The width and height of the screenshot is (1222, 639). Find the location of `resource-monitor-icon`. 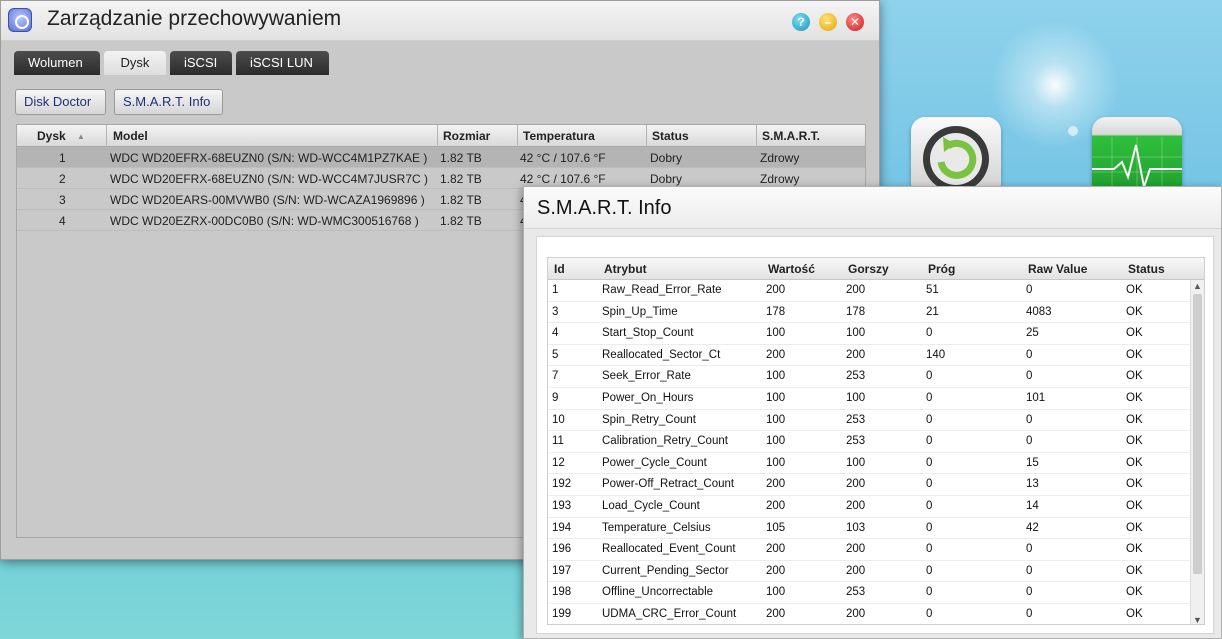

resource-monitor-icon is located at coordinates (1137, 167).